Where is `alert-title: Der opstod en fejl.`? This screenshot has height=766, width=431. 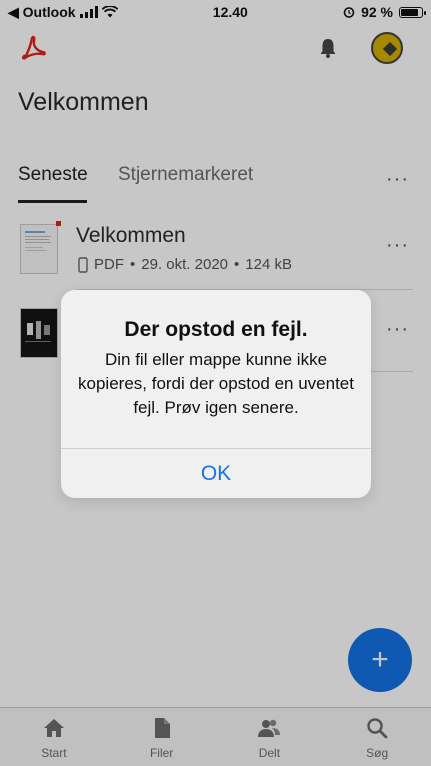 alert-title: Der opstod en fejl. is located at coordinates (216, 329).